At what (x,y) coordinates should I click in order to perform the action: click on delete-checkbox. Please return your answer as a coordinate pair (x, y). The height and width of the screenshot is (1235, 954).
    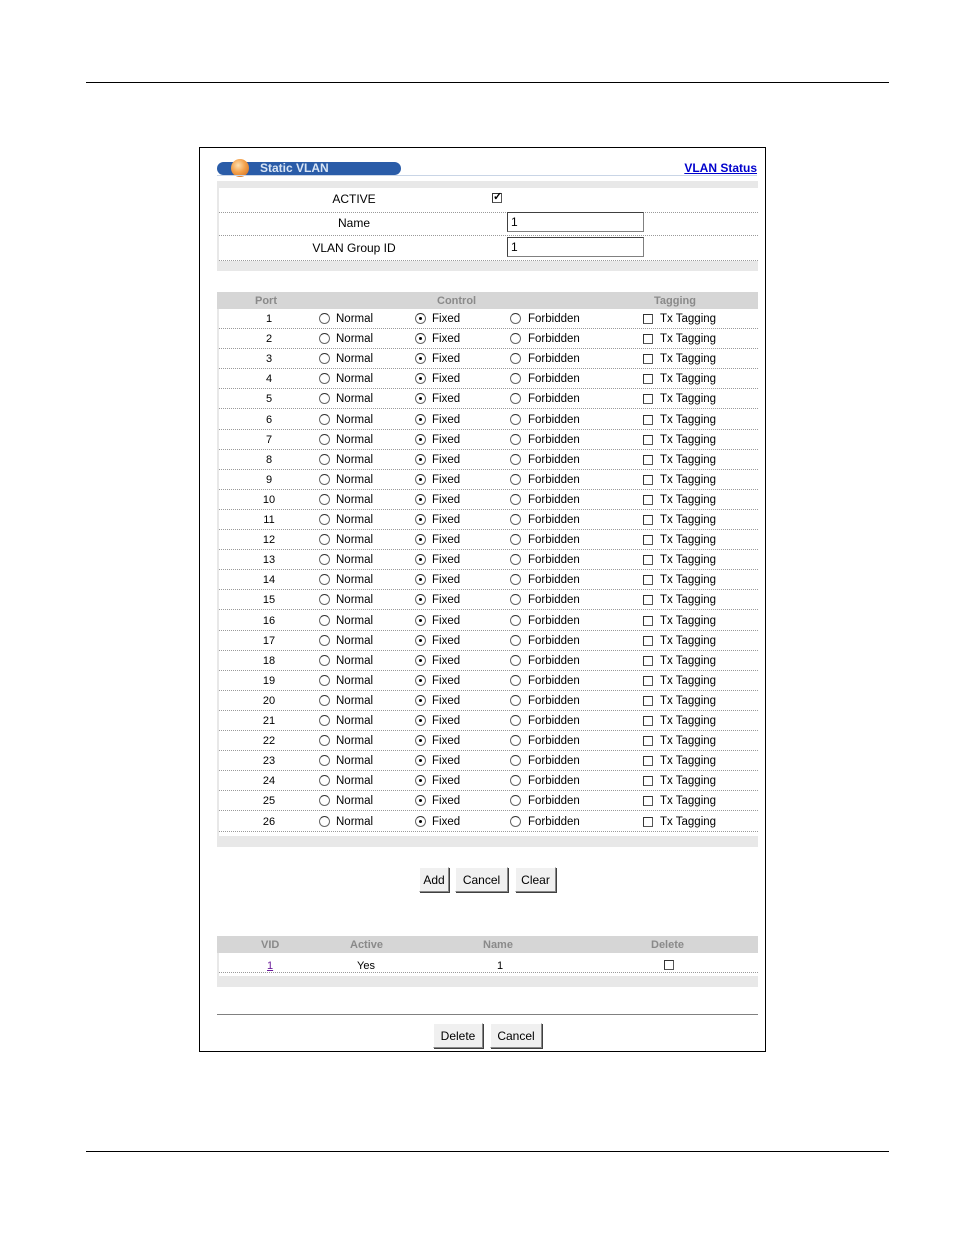
    Looking at the image, I should click on (669, 965).